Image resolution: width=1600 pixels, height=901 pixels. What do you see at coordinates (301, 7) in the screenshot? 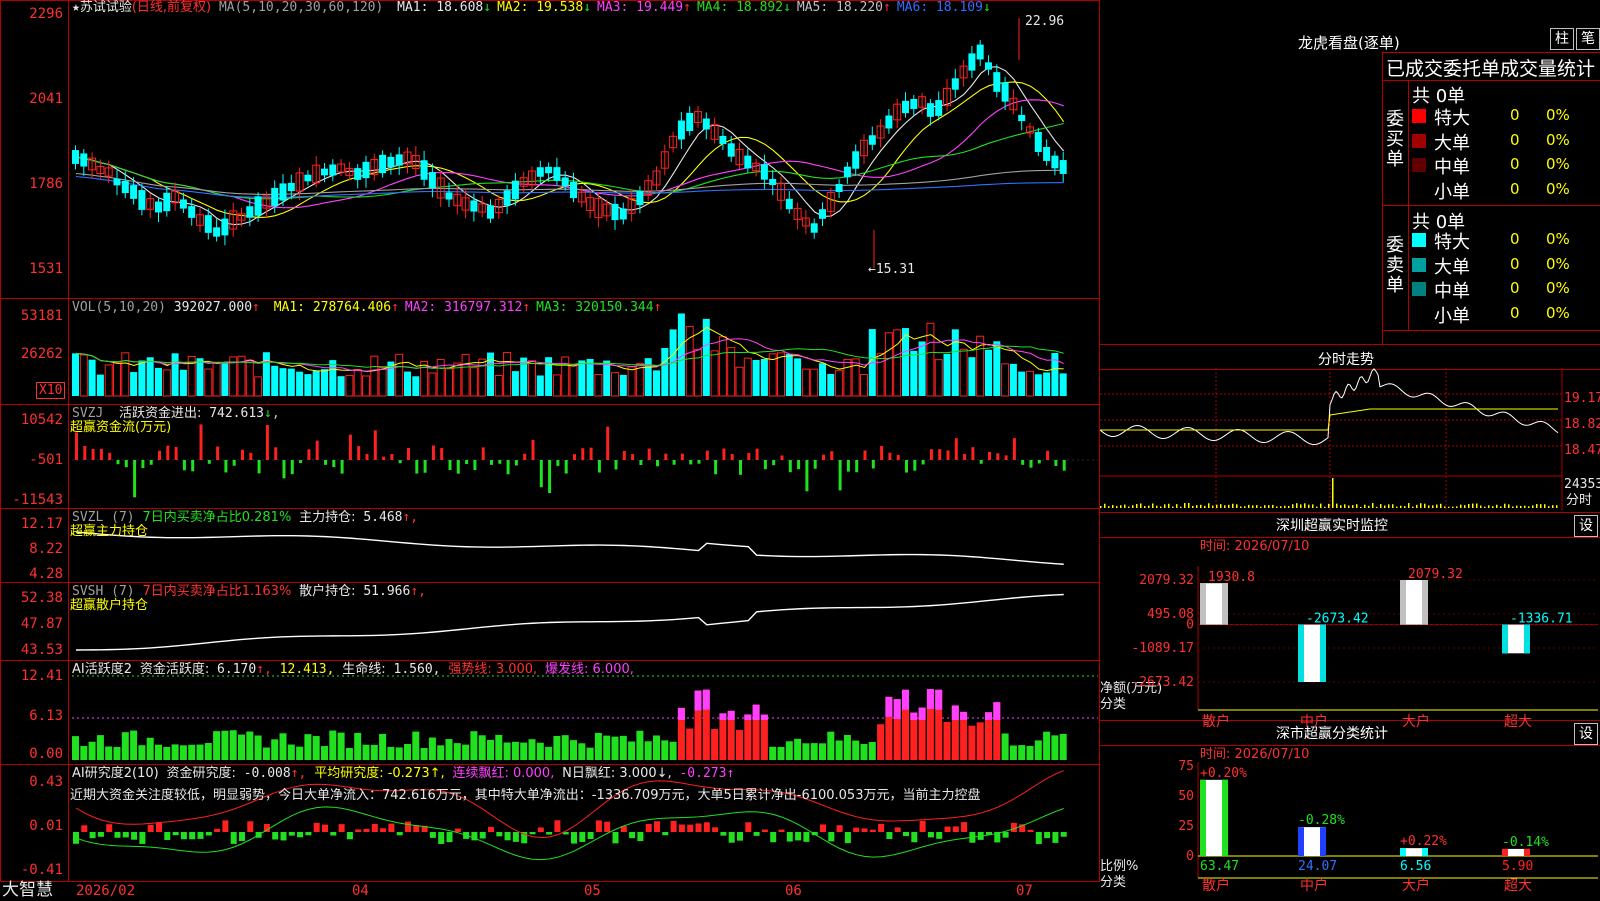
I see `ma-def: MA(5,10,20,30,60,120)` at bounding box center [301, 7].